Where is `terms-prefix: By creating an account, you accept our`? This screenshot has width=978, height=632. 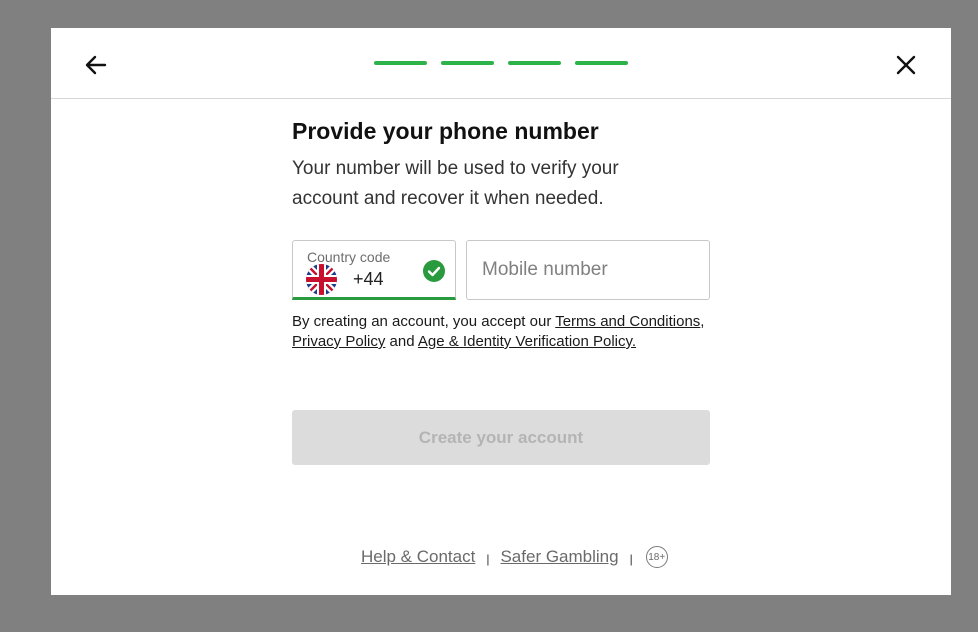 terms-prefix: By creating an account, you accept our is located at coordinates (424, 321).